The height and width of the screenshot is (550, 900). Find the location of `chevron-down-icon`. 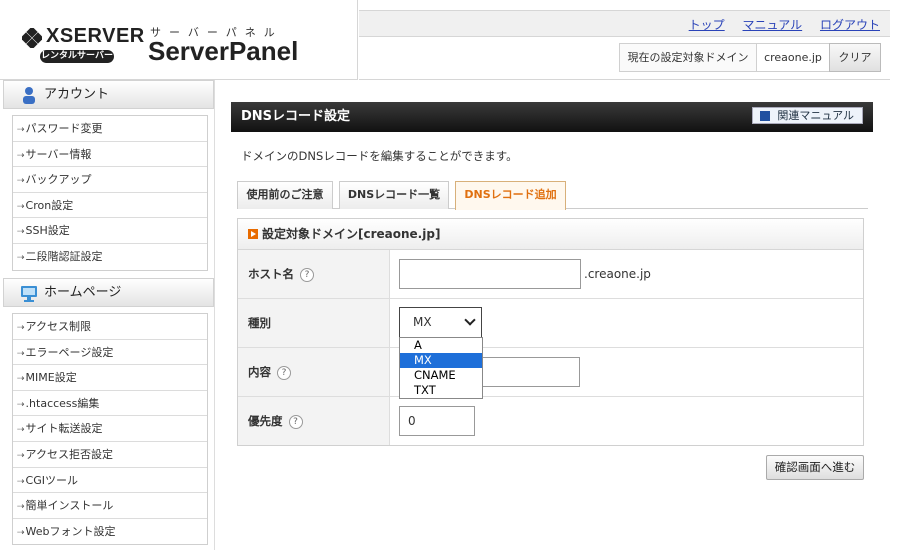

chevron-down-icon is located at coordinates (470, 320).